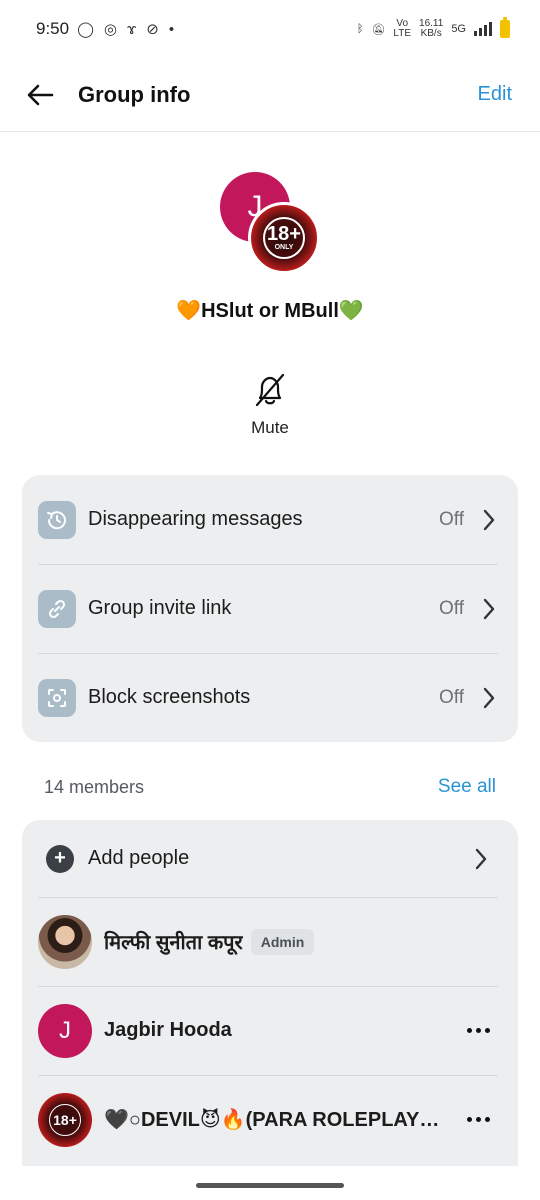  What do you see at coordinates (160, 608) in the screenshot?
I see `row-label: Group invite link` at bounding box center [160, 608].